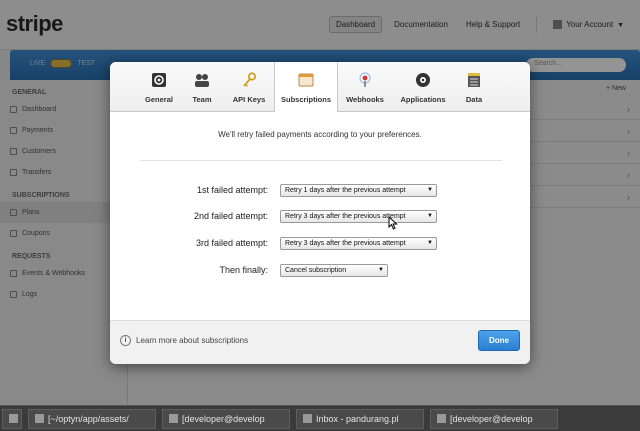 The width and height of the screenshot is (640, 431). Describe the element at coordinates (321, 160) in the screenshot. I see `divider` at that location.